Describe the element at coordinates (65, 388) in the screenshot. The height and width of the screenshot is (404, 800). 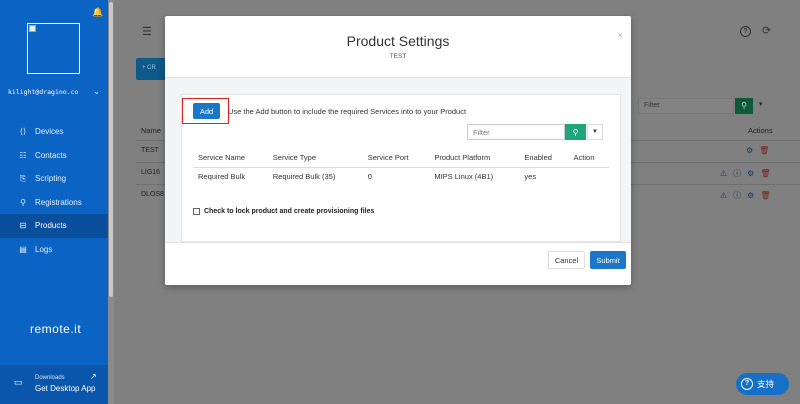
I see `desktop-app-label: Get Desktop App` at that location.